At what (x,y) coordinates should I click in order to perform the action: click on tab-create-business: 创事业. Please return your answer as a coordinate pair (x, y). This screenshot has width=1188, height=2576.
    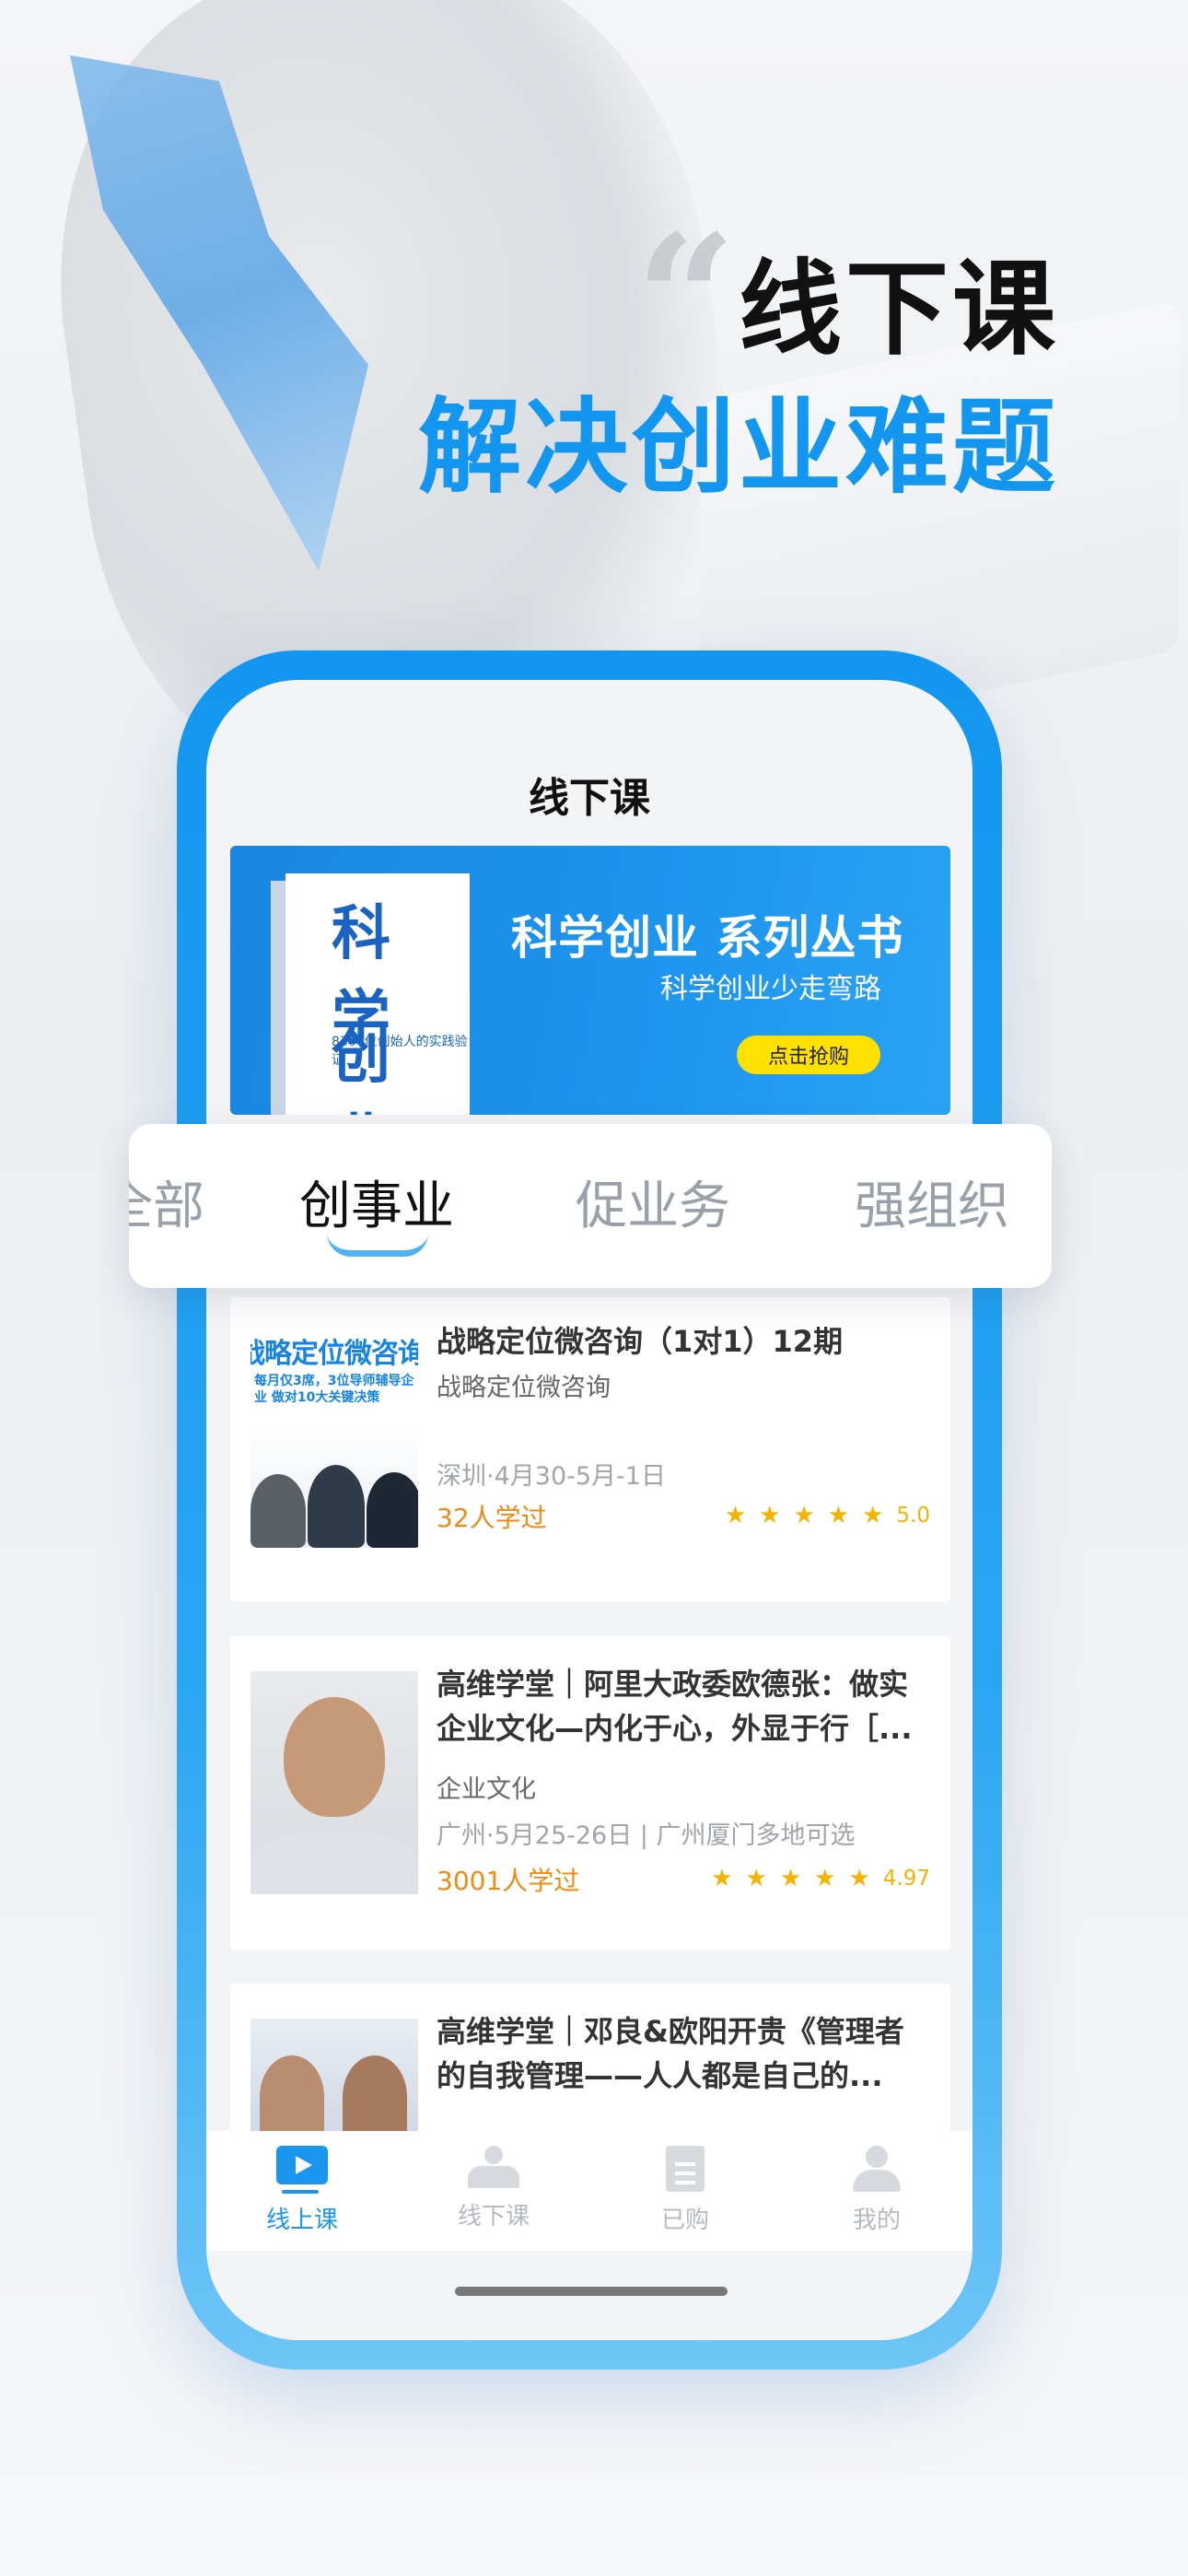
    Looking at the image, I should click on (376, 1202).